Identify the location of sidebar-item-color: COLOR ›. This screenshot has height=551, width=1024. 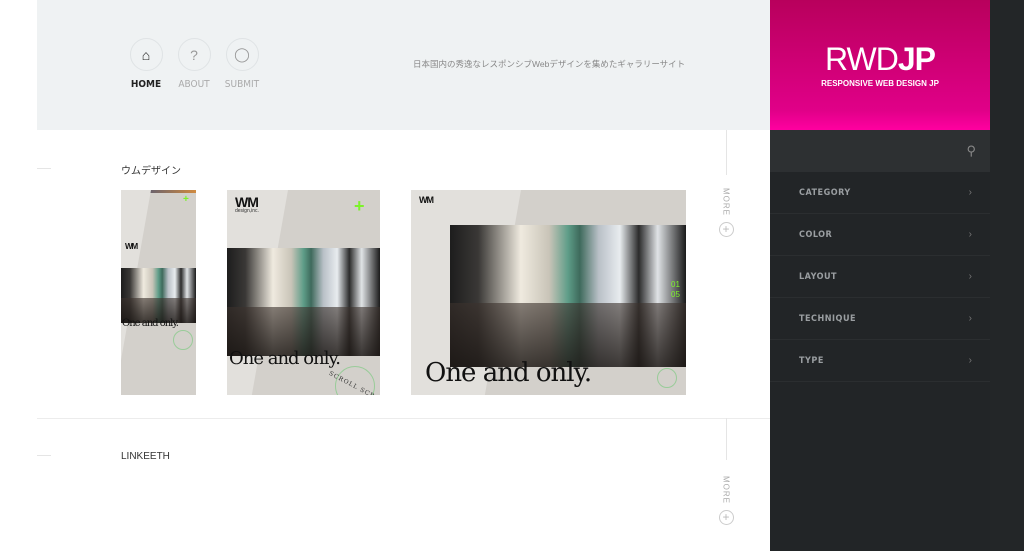
(880, 235).